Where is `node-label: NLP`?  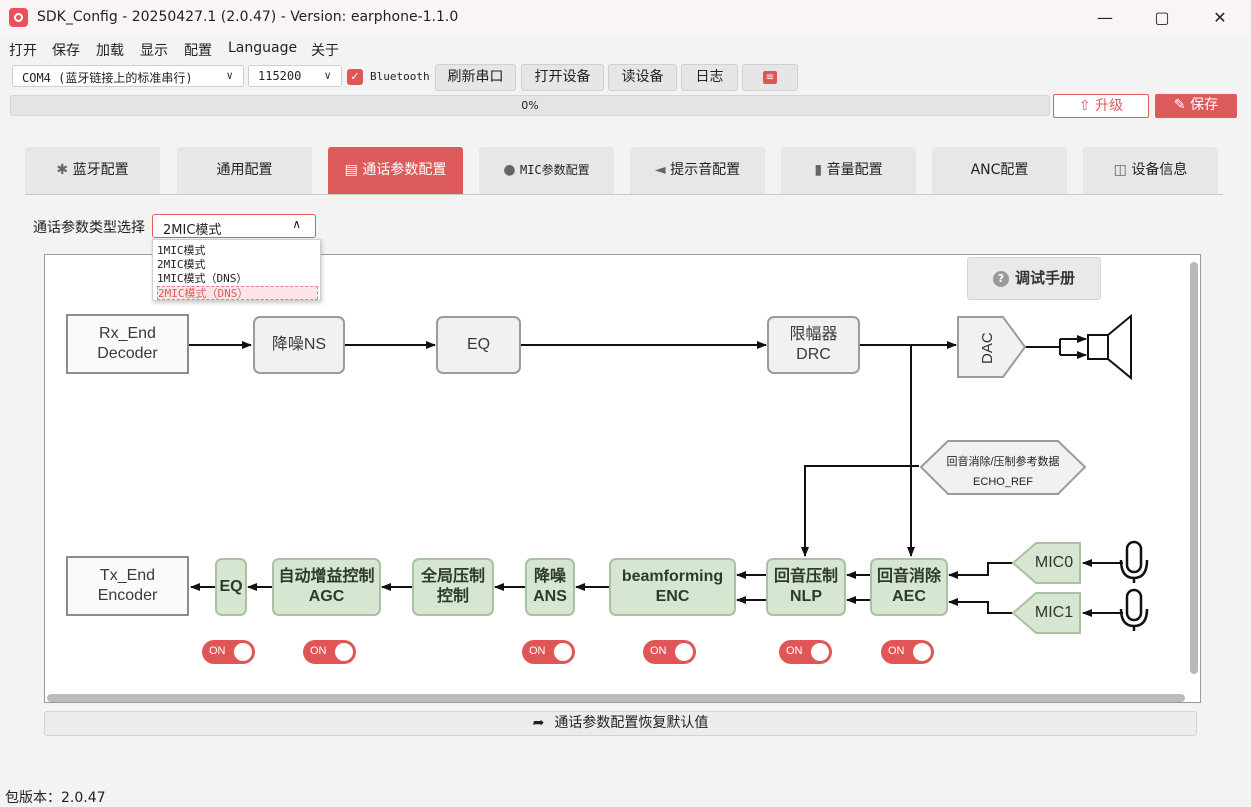 node-label: NLP is located at coordinates (805, 596).